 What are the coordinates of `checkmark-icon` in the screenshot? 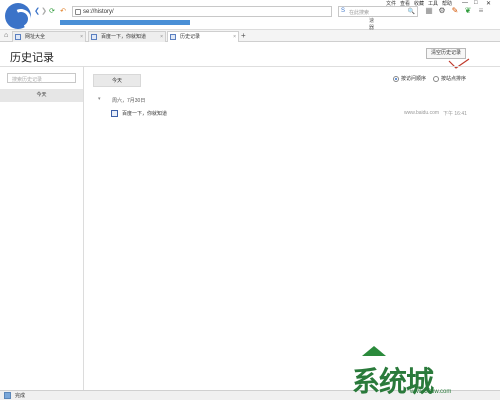 It's located at (459, 63).